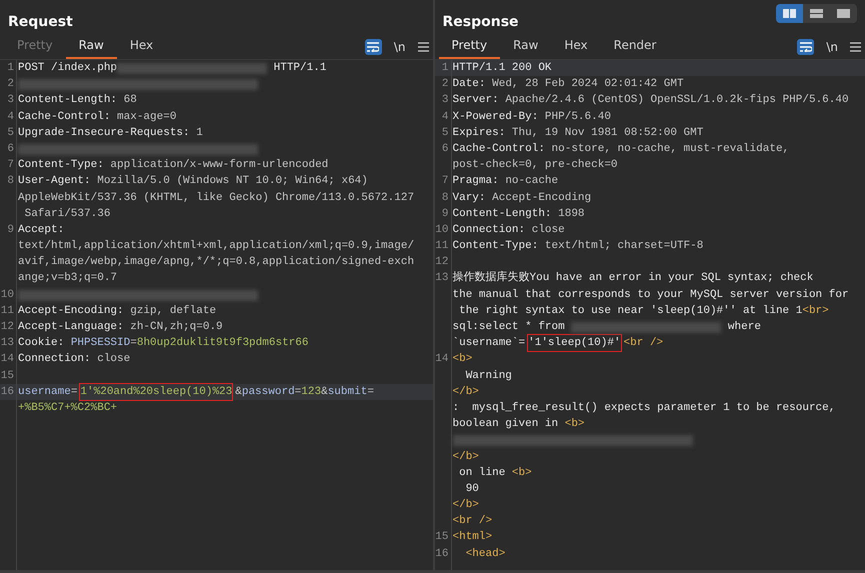 This screenshot has height=573, width=865. What do you see at coordinates (172, 311) in the screenshot?
I see `code-text: gzip, deflate` at bounding box center [172, 311].